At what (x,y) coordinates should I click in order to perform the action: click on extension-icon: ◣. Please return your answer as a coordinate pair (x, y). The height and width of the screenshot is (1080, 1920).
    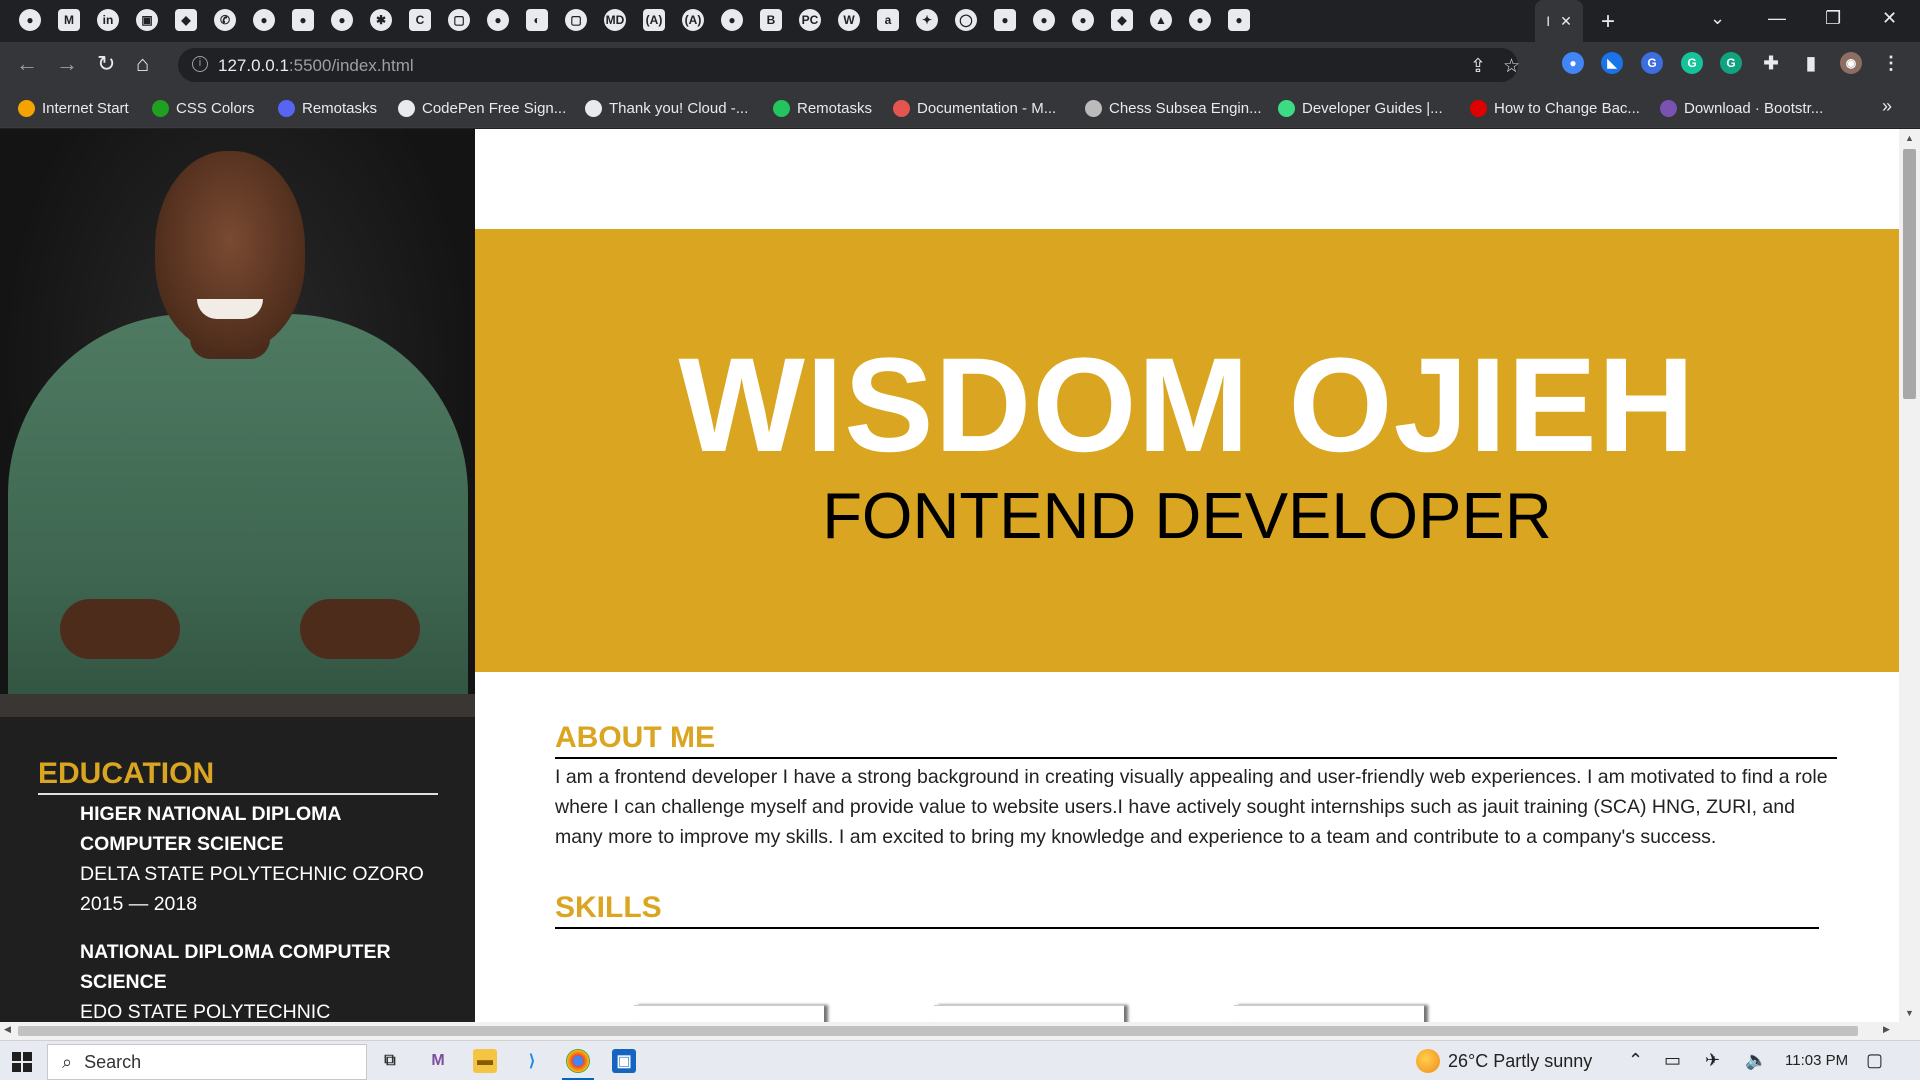
    Looking at the image, I should click on (1612, 63).